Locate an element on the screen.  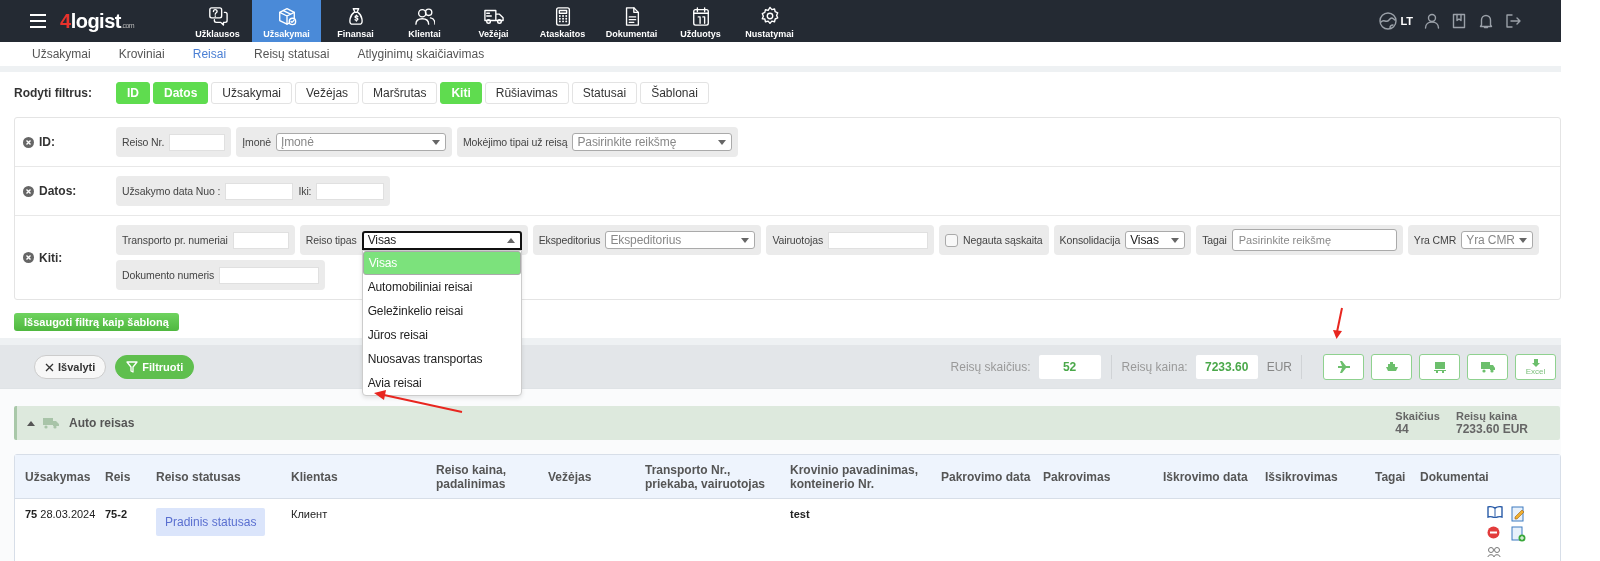
field-label: Tagai is located at coordinates (1214, 240).